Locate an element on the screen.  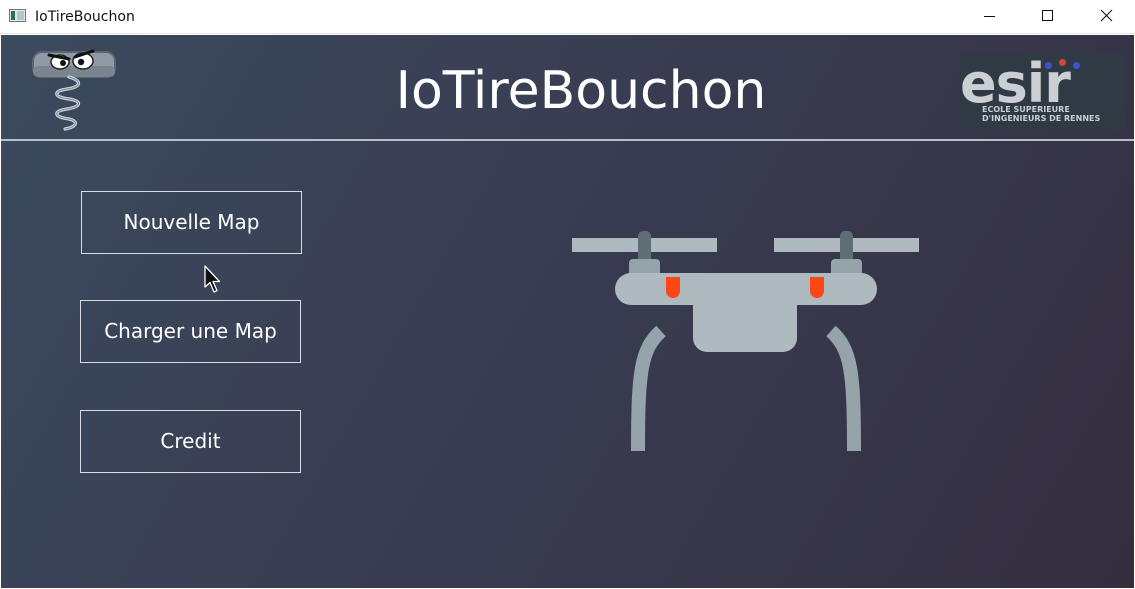
corkscrew-mascot-icon is located at coordinates (74, 90).